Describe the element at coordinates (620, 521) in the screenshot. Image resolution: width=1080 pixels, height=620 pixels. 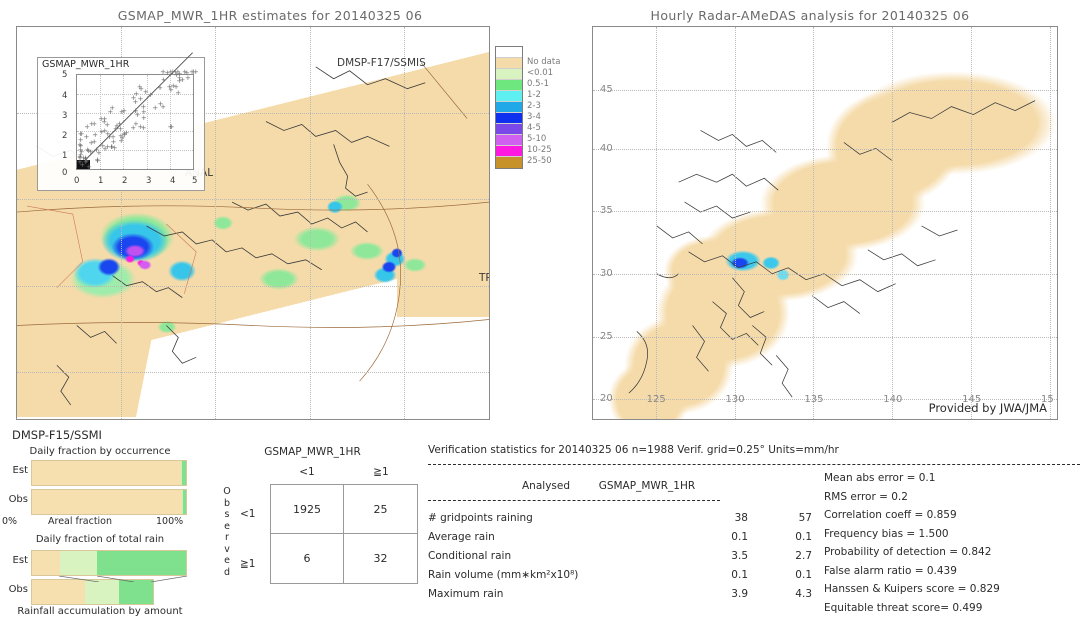
I see `verification-stat-row: # gridpoints raining 38 57` at that location.